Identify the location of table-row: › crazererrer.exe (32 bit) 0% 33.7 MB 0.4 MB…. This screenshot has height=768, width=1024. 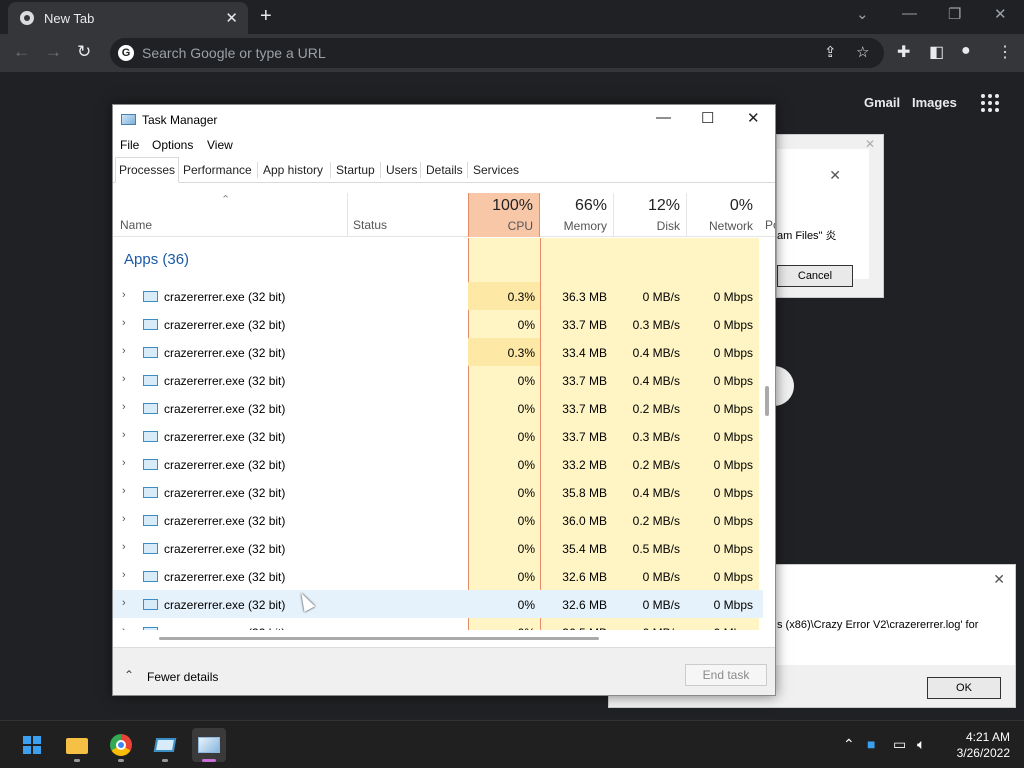
(438, 380).